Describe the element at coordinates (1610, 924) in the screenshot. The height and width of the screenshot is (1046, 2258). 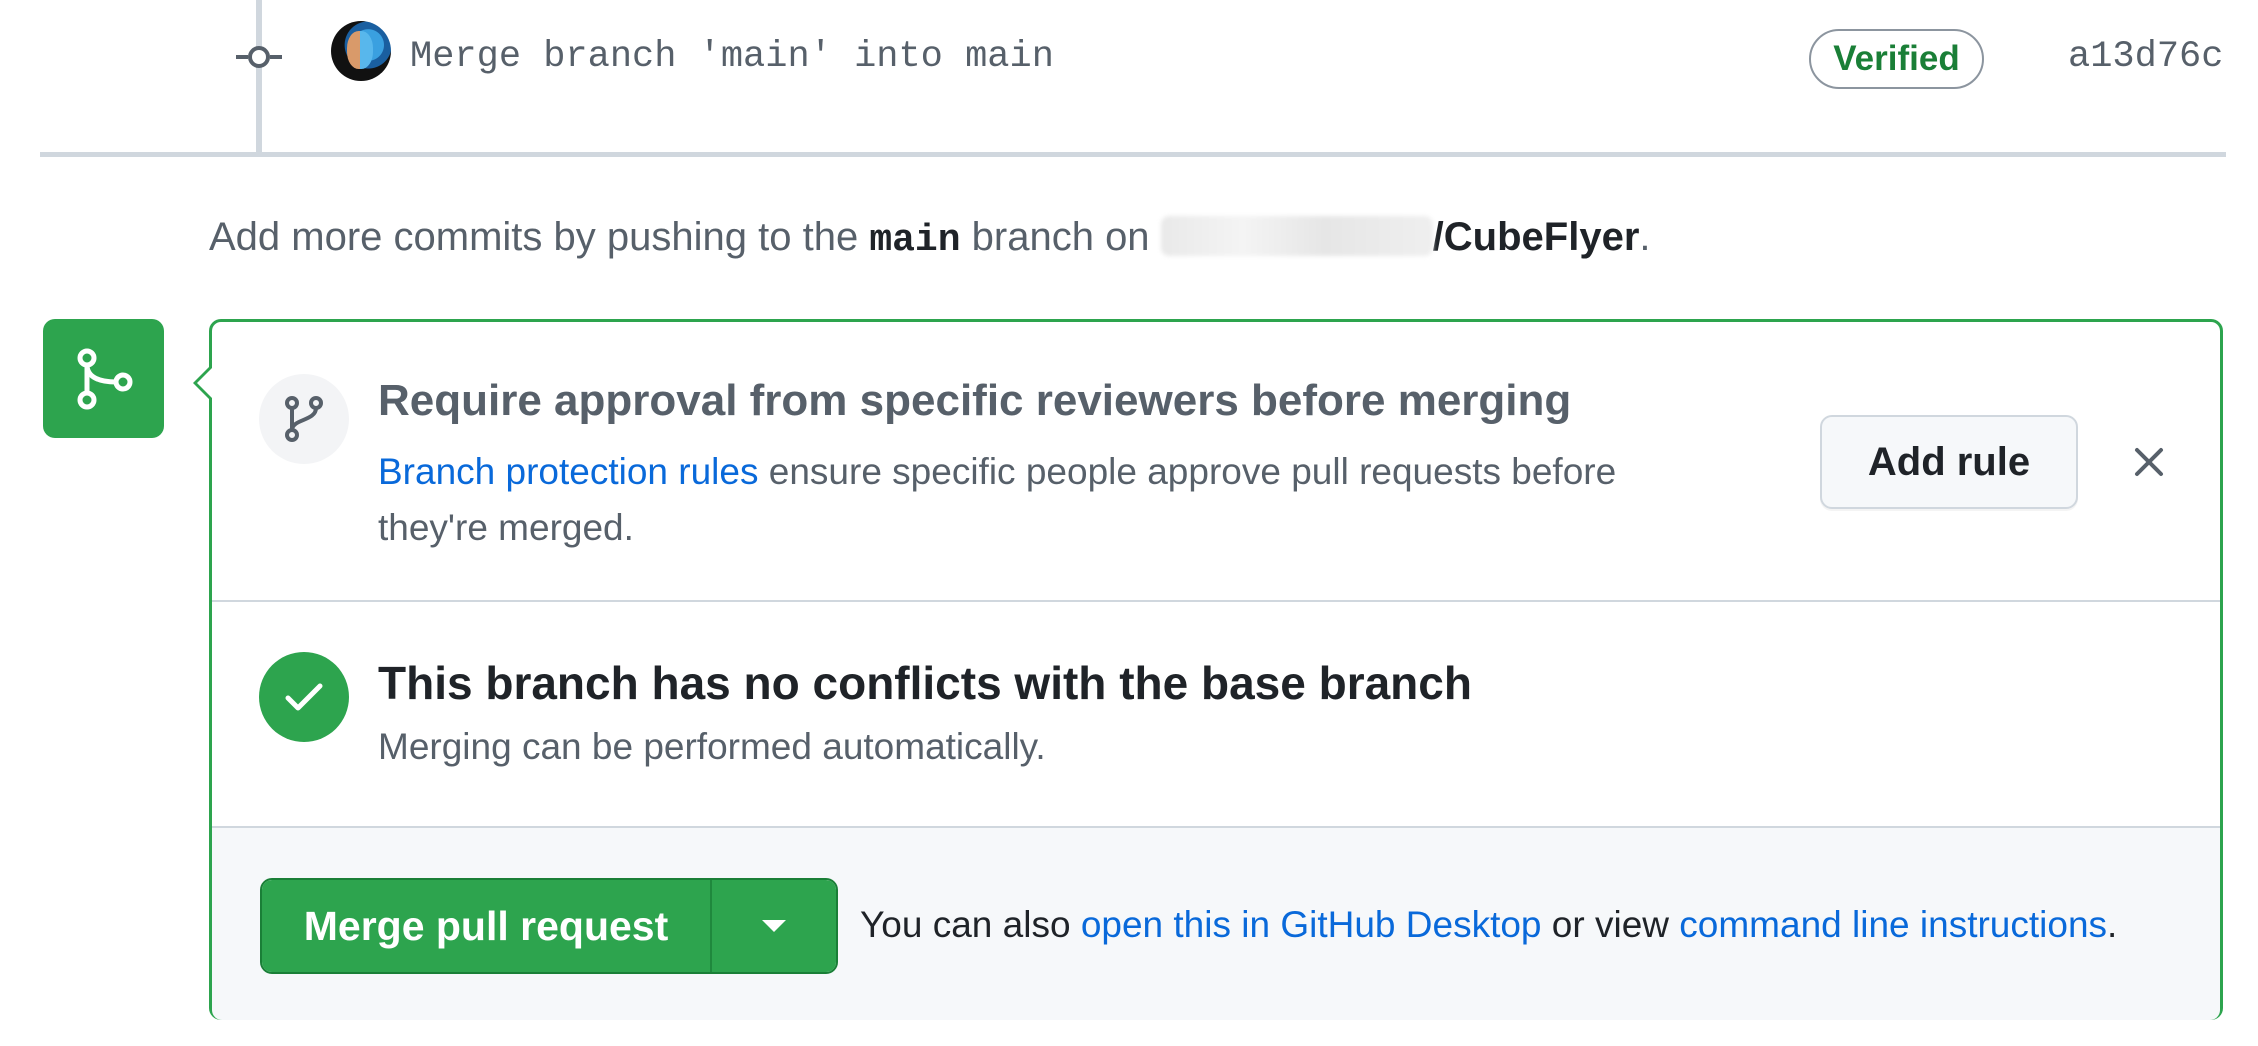
I see `or-view-text: or view` at that location.